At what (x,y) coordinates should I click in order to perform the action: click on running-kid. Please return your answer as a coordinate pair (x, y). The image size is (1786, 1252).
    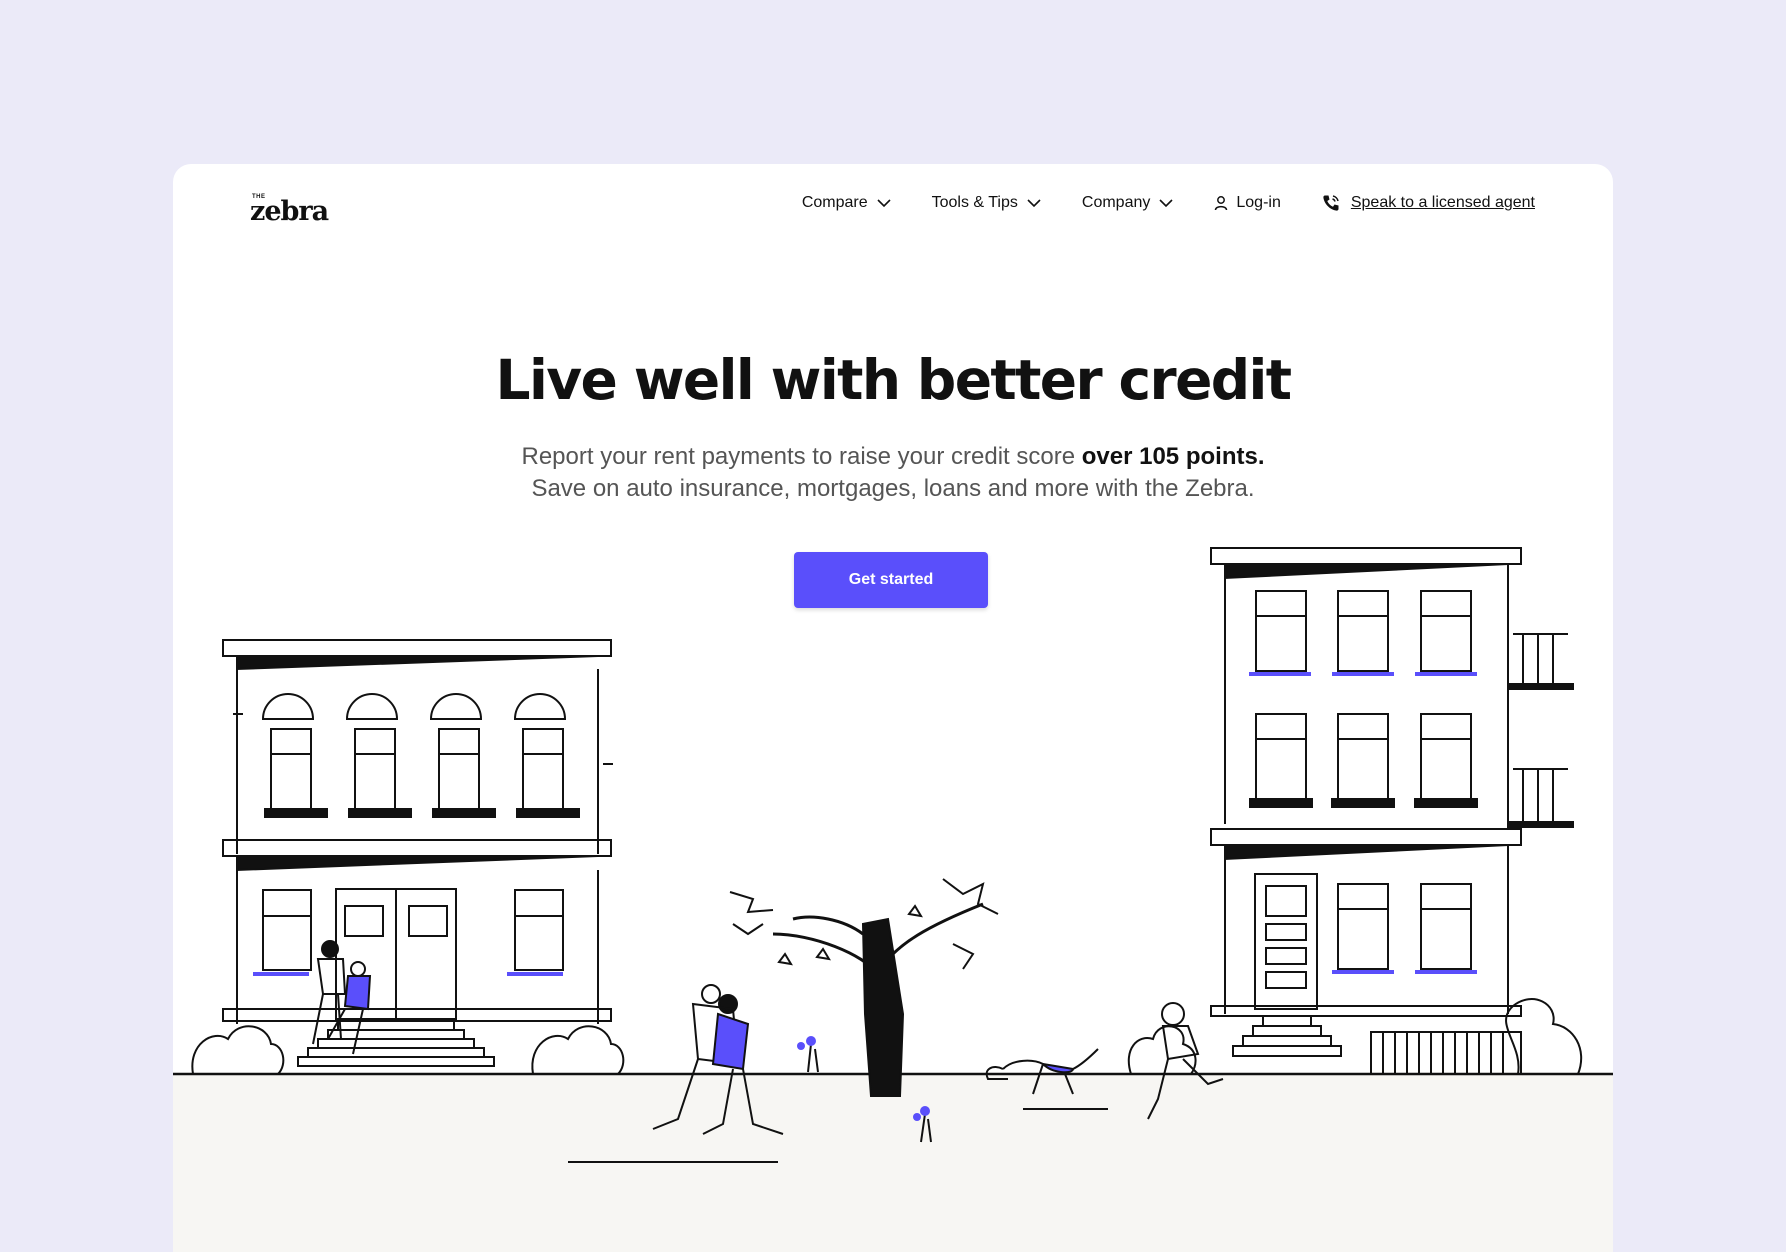
    Looking at the image, I should click on (1185, 1061).